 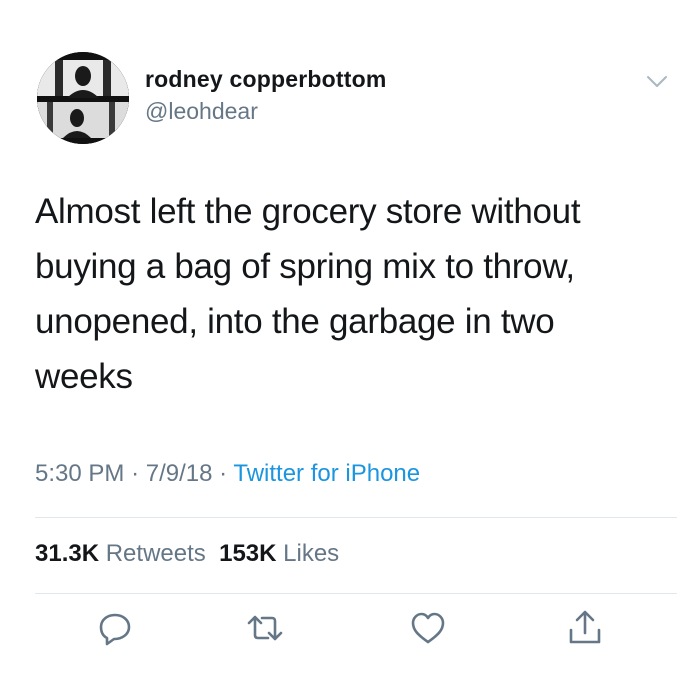 I want to click on share-button, so click(x=585, y=628).